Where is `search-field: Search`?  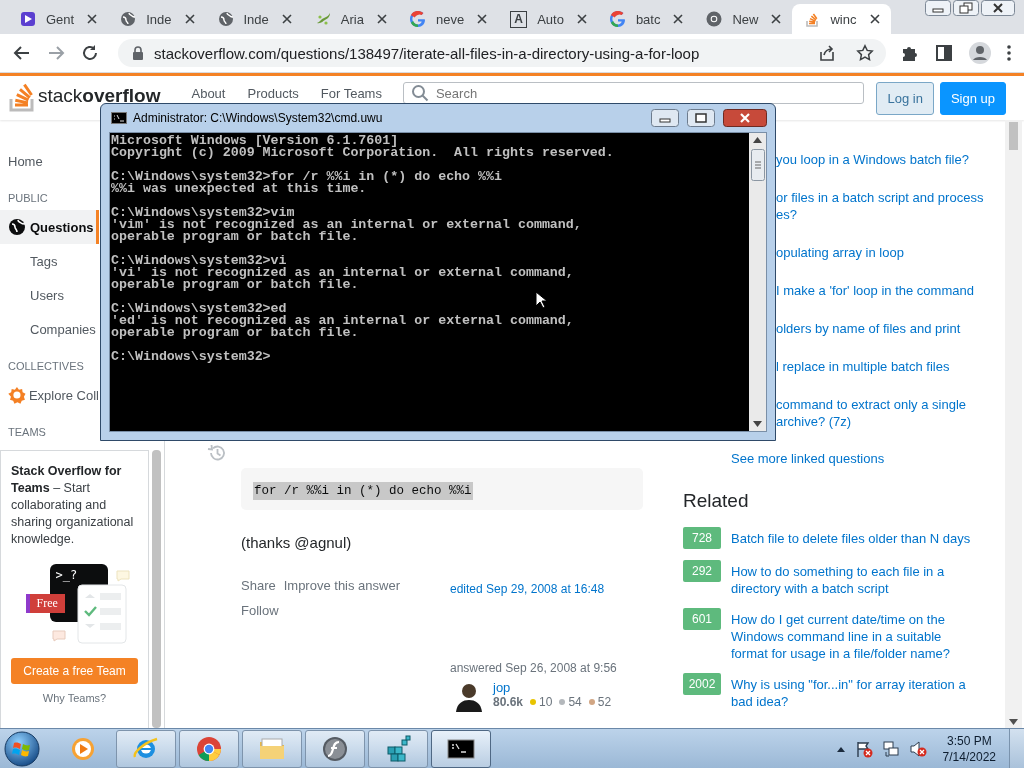 search-field: Search is located at coordinates (633, 93).